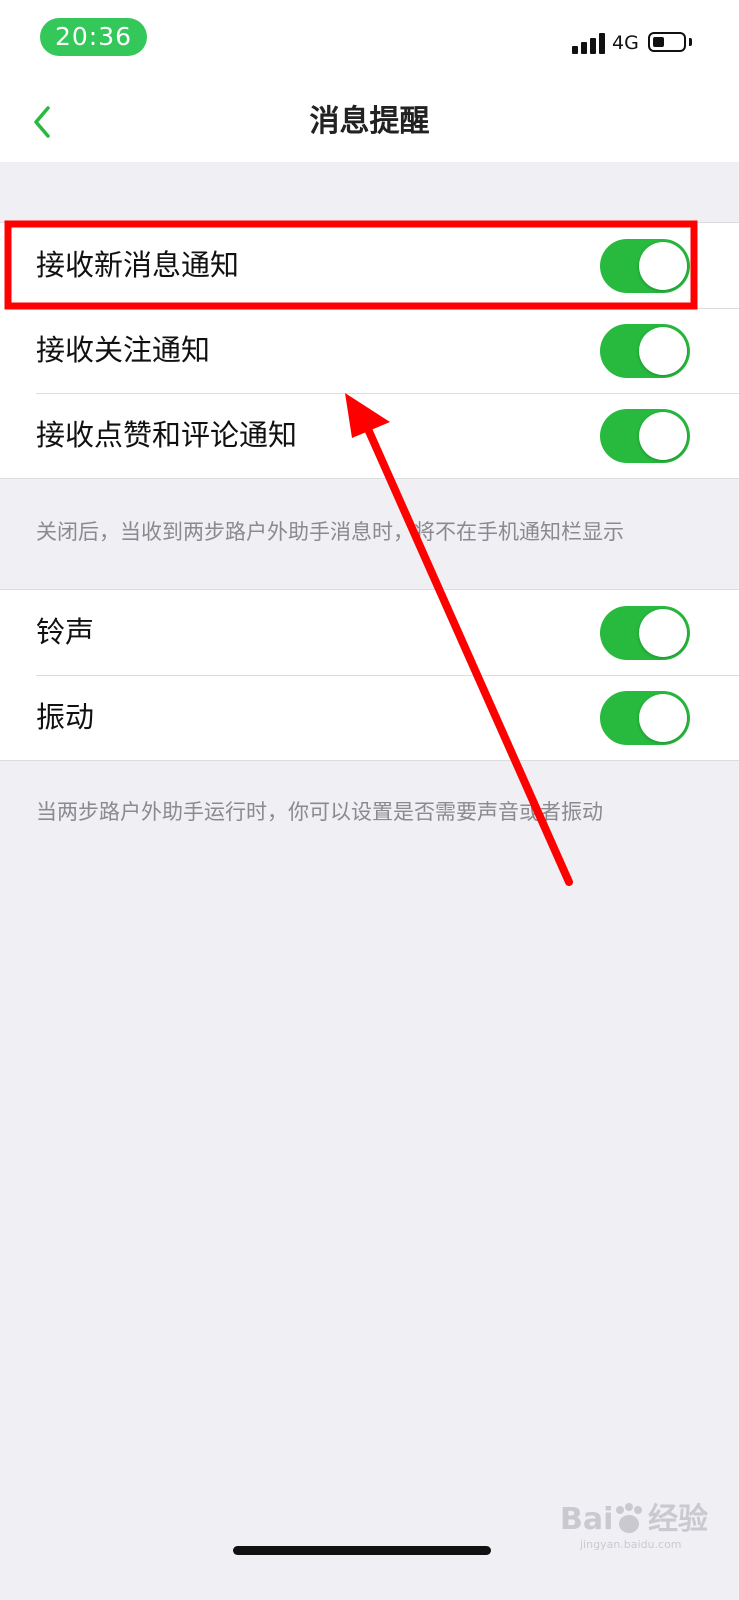 Image resolution: width=739 pixels, height=1600 pixels. What do you see at coordinates (330, 532) in the screenshot?
I see `notification-footnote: 关闭后，当收到两步路户外助手消息时，将不在手机通知栏显示` at bounding box center [330, 532].